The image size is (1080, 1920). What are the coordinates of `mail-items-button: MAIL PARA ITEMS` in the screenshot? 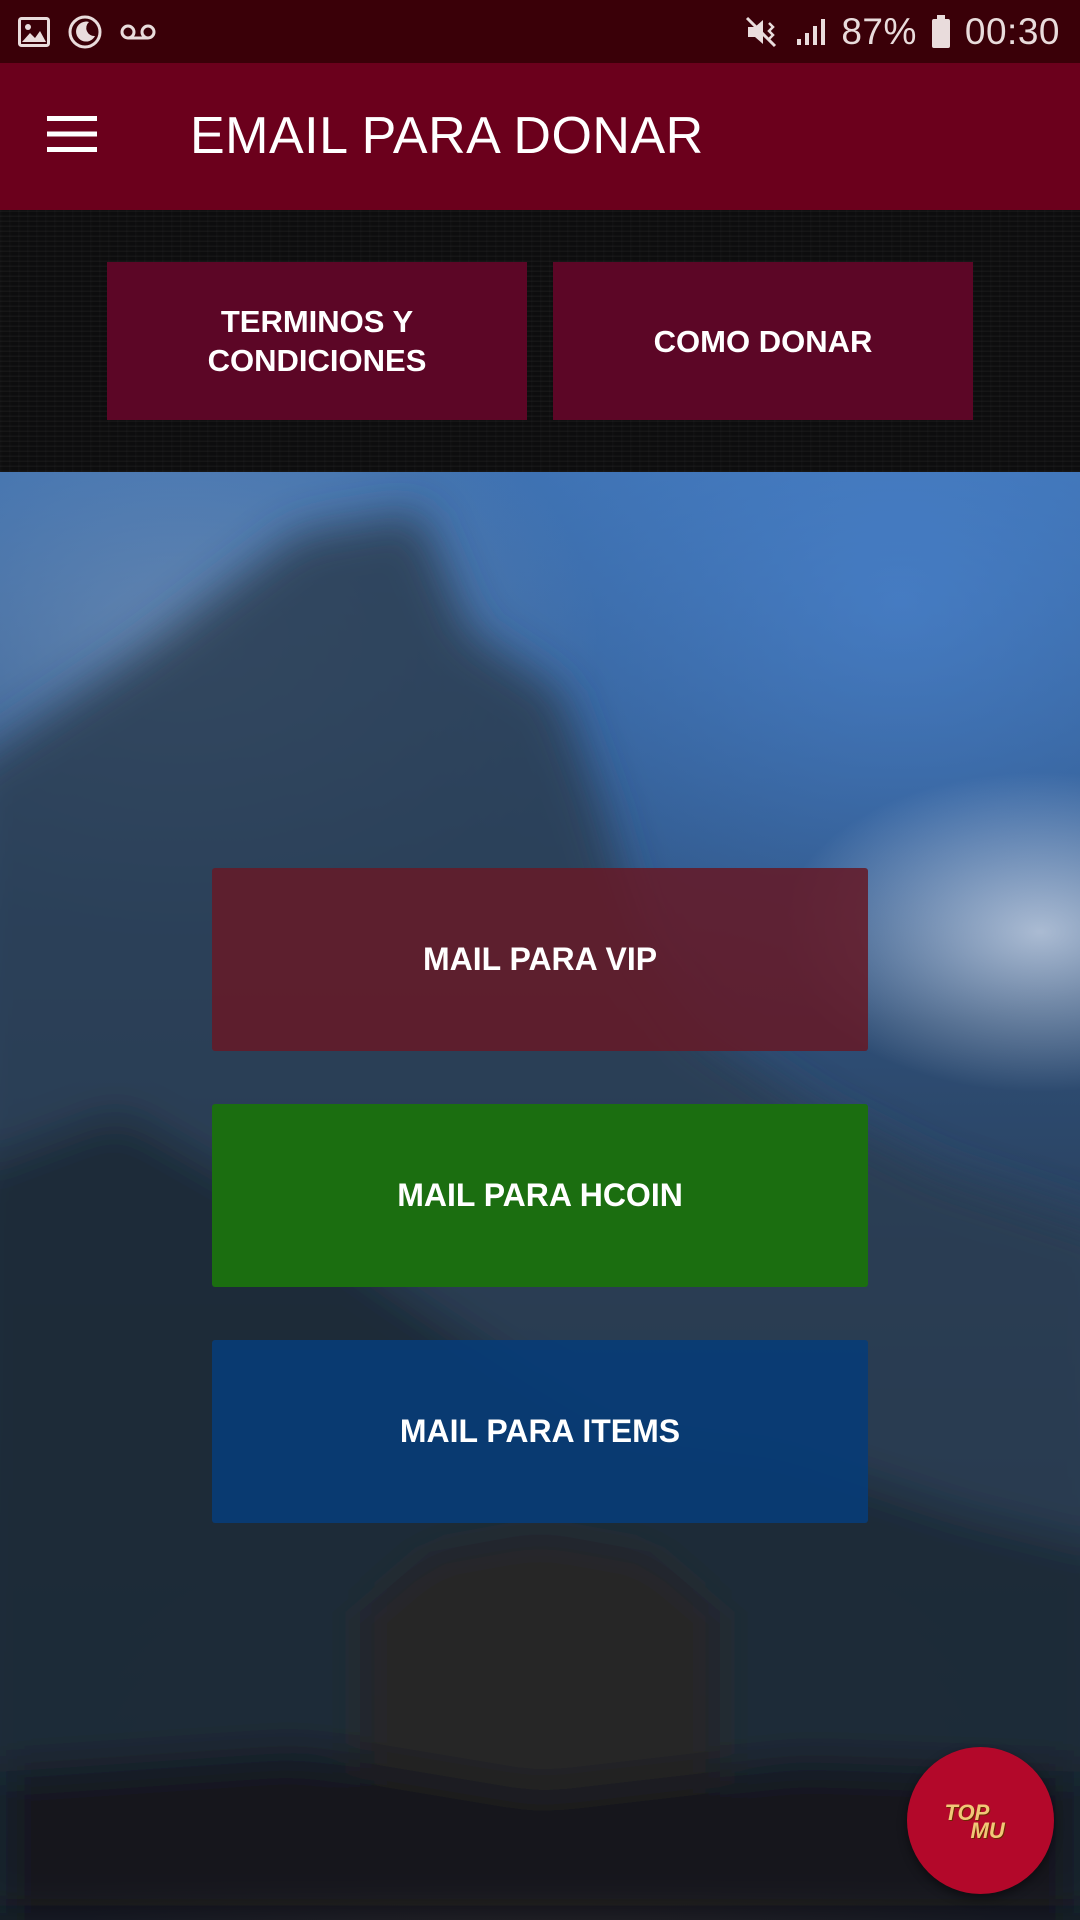 It's located at (540, 1431).